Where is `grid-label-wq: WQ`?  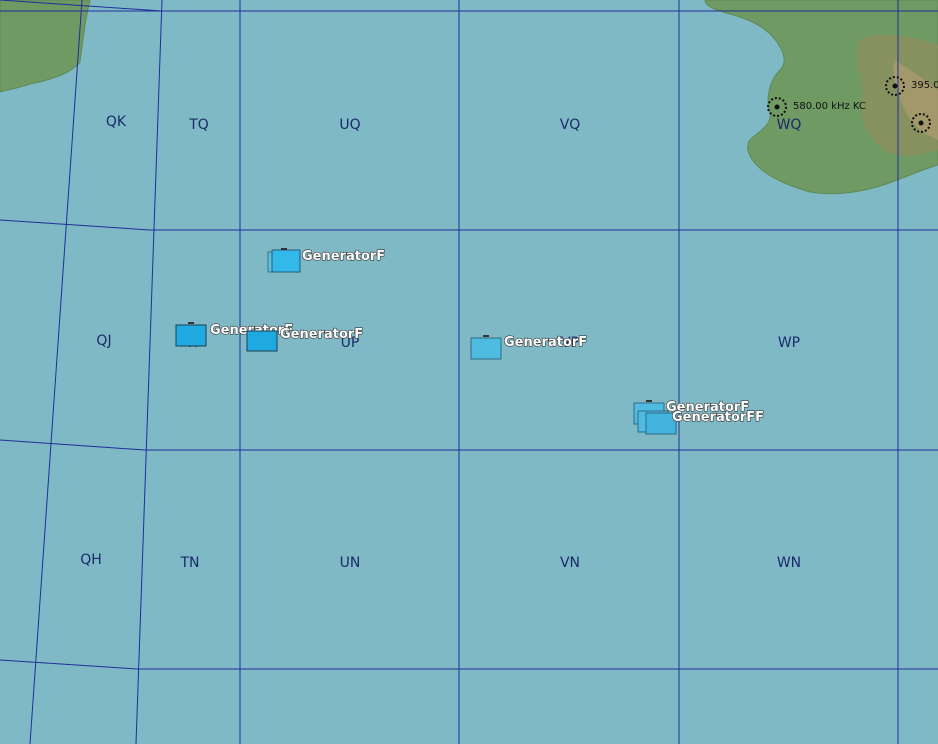
grid-label-wq: WQ is located at coordinates (789, 125).